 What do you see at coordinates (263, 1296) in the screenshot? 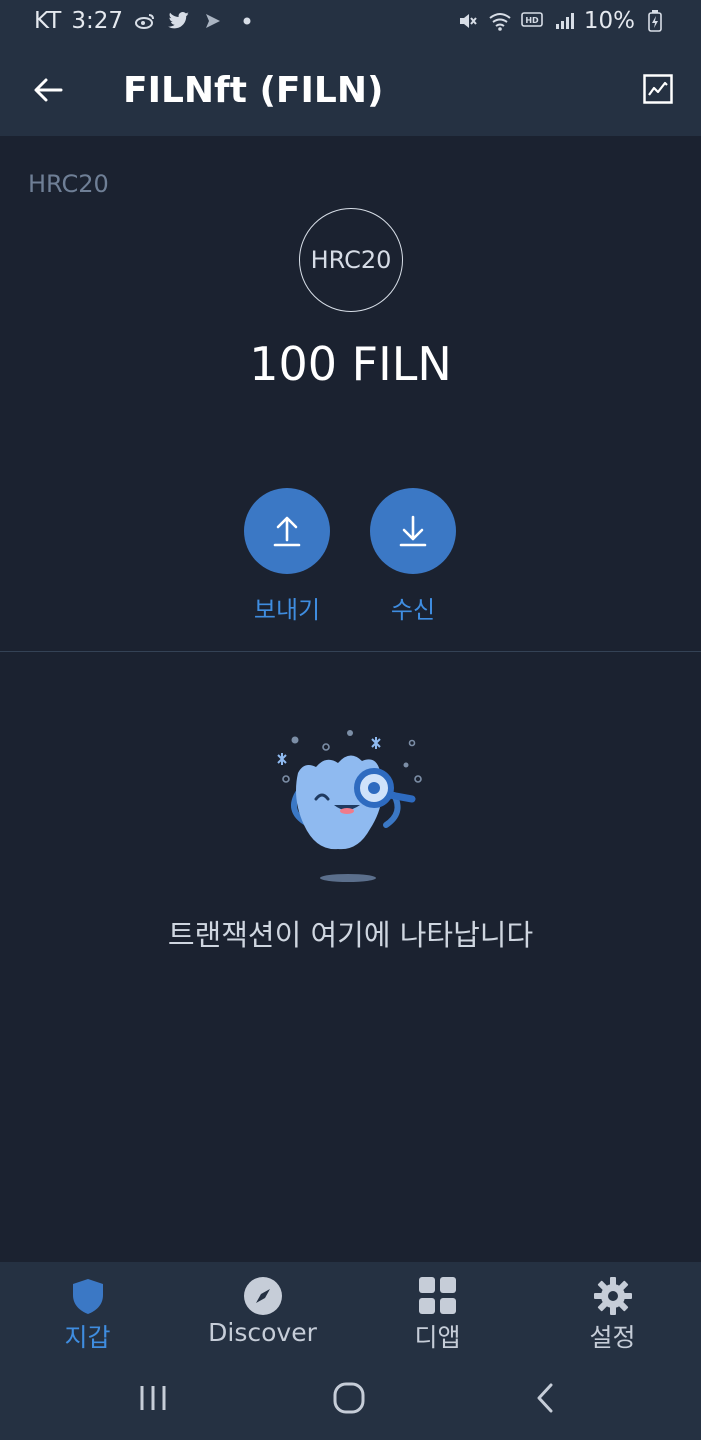
I see `compass-icon` at bounding box center [263, 1296].